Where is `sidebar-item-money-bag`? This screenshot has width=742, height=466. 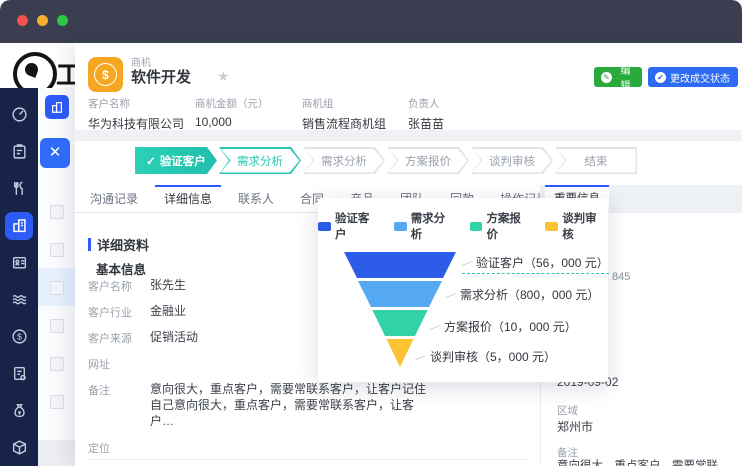
sidebar-item-money-bag is located at coordinates (19, 410).